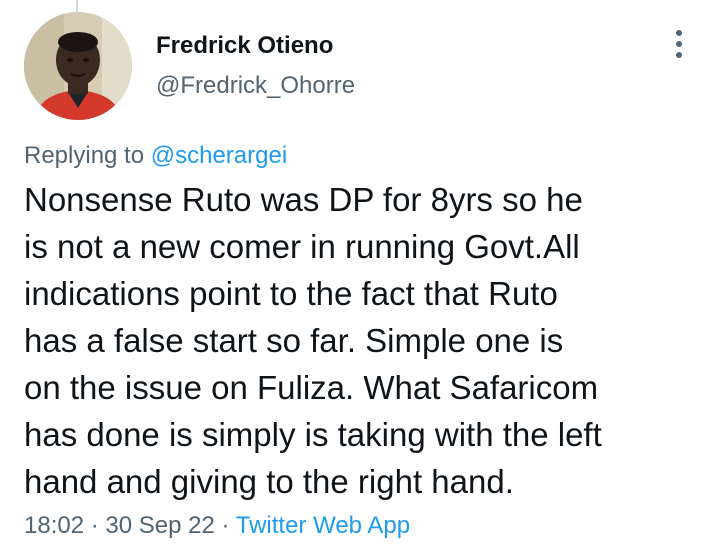  I want to click on tweet-text-line: has a false start so far. Simple one is, so click(294, 340).